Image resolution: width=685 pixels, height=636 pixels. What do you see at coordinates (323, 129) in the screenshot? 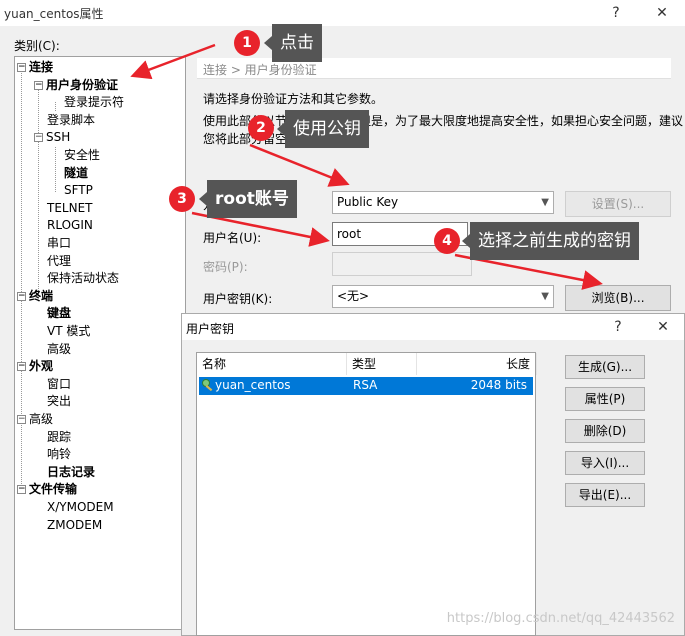
I see `annotation-callout-2: 使用公钥` at bounding box center [323, 129].